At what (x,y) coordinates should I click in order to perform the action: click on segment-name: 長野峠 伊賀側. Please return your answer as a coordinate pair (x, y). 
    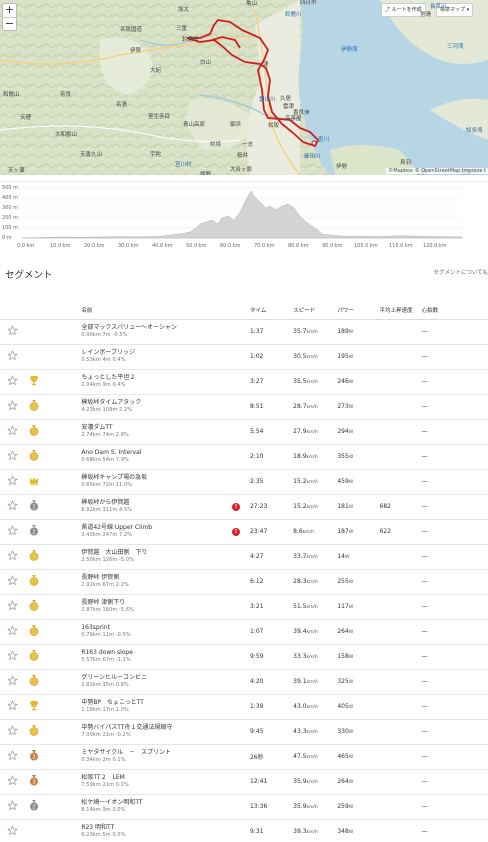
    Looking at the image, I should click on (156, 578).